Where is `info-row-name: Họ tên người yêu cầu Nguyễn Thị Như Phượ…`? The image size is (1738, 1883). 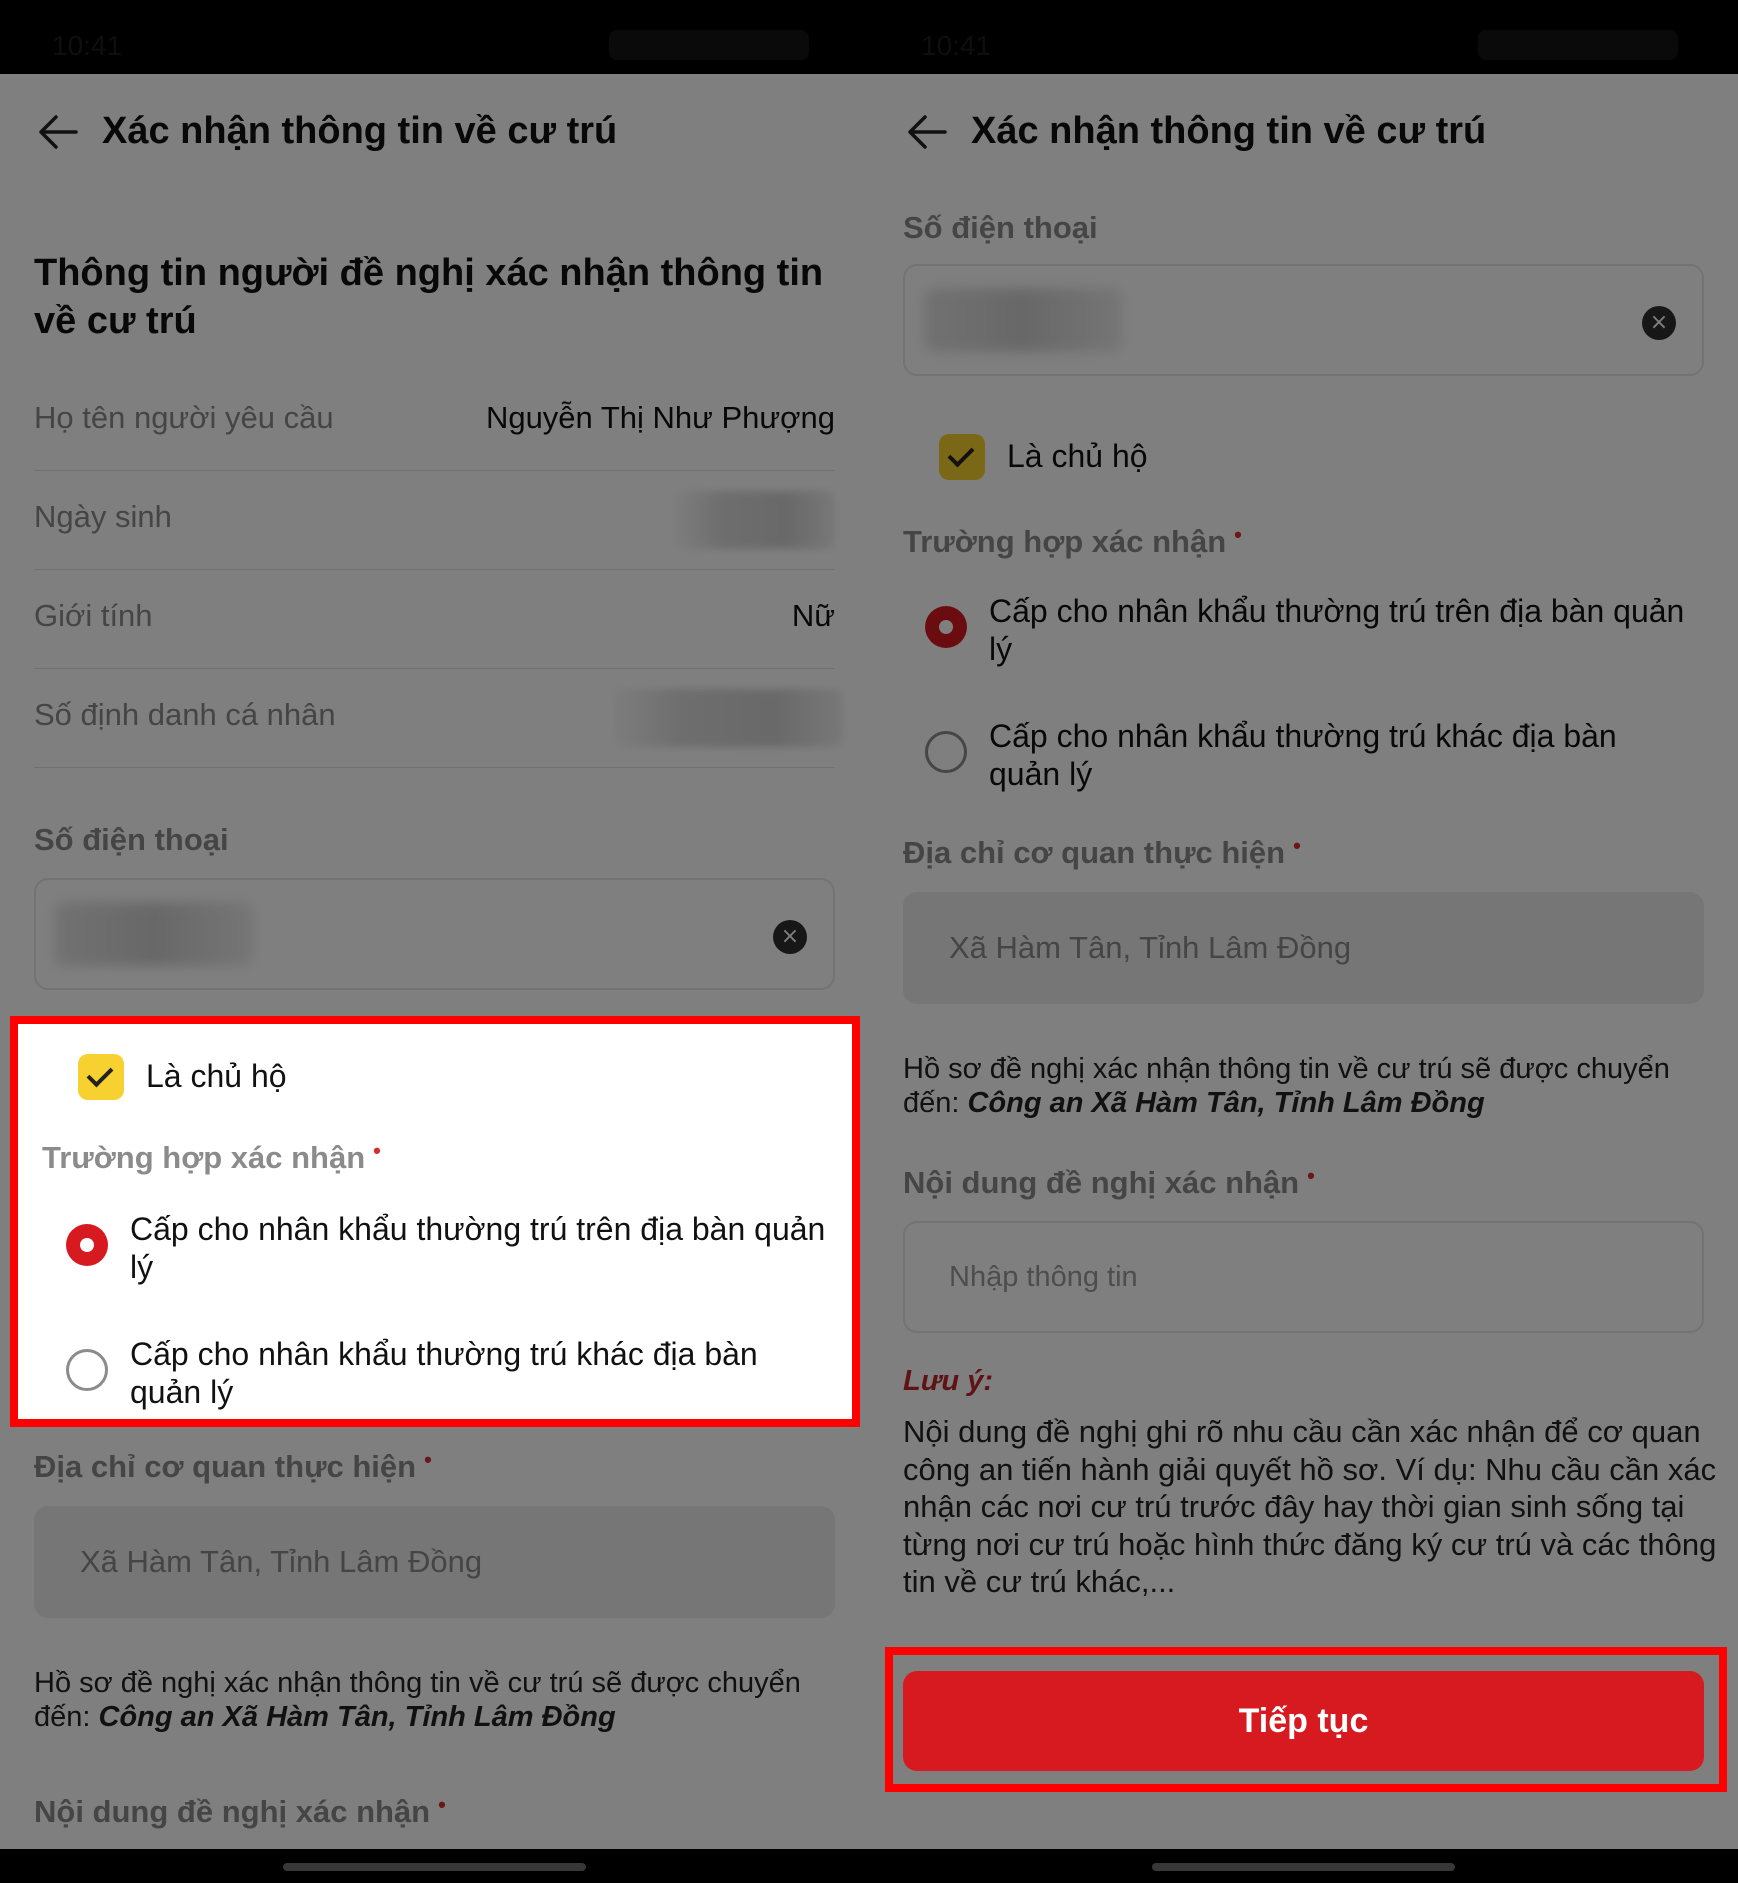
info-row-name: Họ tên người yêu cầu Nguyễn Thị Như Phượ… is located at coordinates (434, 421).